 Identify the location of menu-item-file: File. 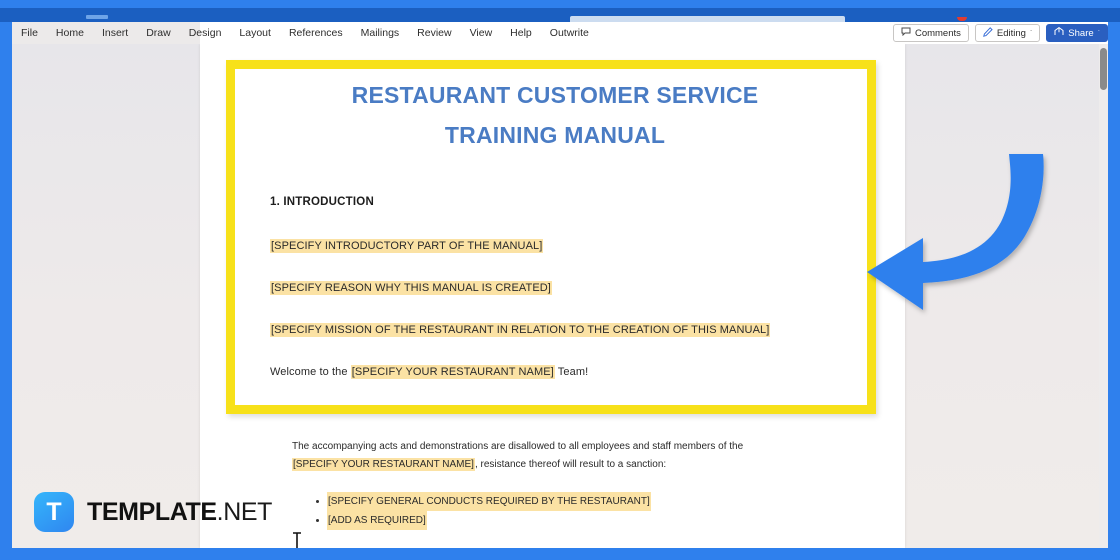
(29, 33).